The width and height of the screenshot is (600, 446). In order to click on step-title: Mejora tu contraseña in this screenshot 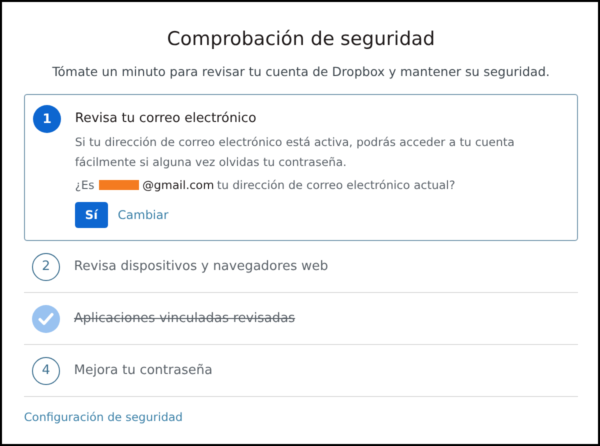, I will do `click(143, 370)`.